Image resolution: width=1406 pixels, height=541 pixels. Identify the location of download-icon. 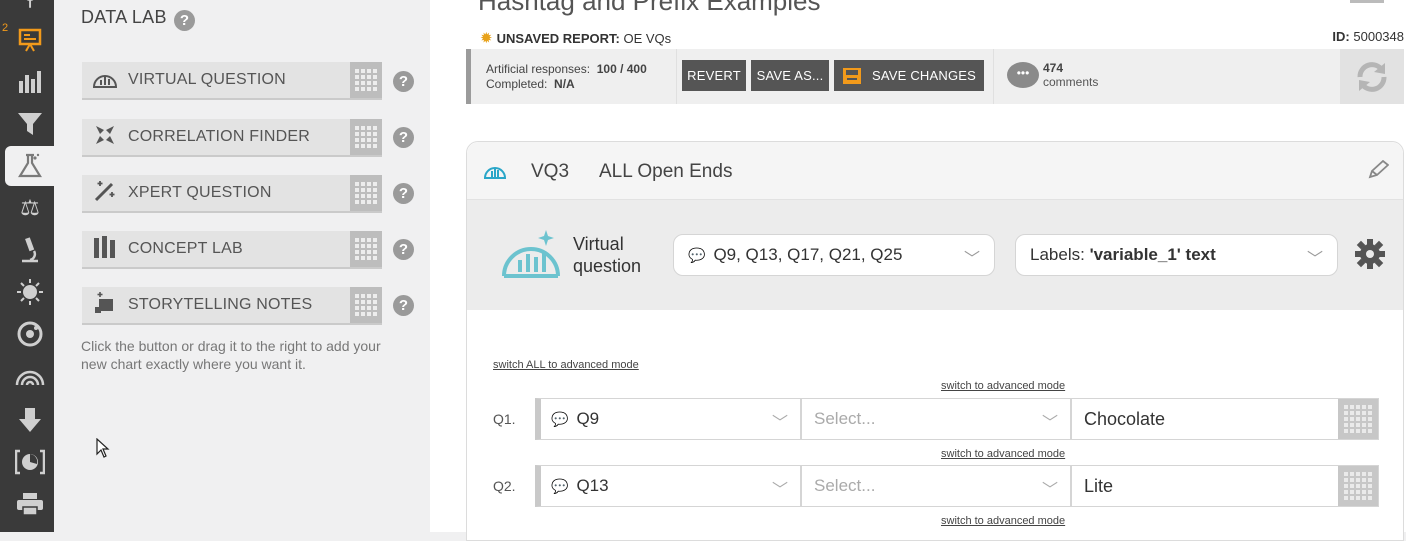
(30, 420).